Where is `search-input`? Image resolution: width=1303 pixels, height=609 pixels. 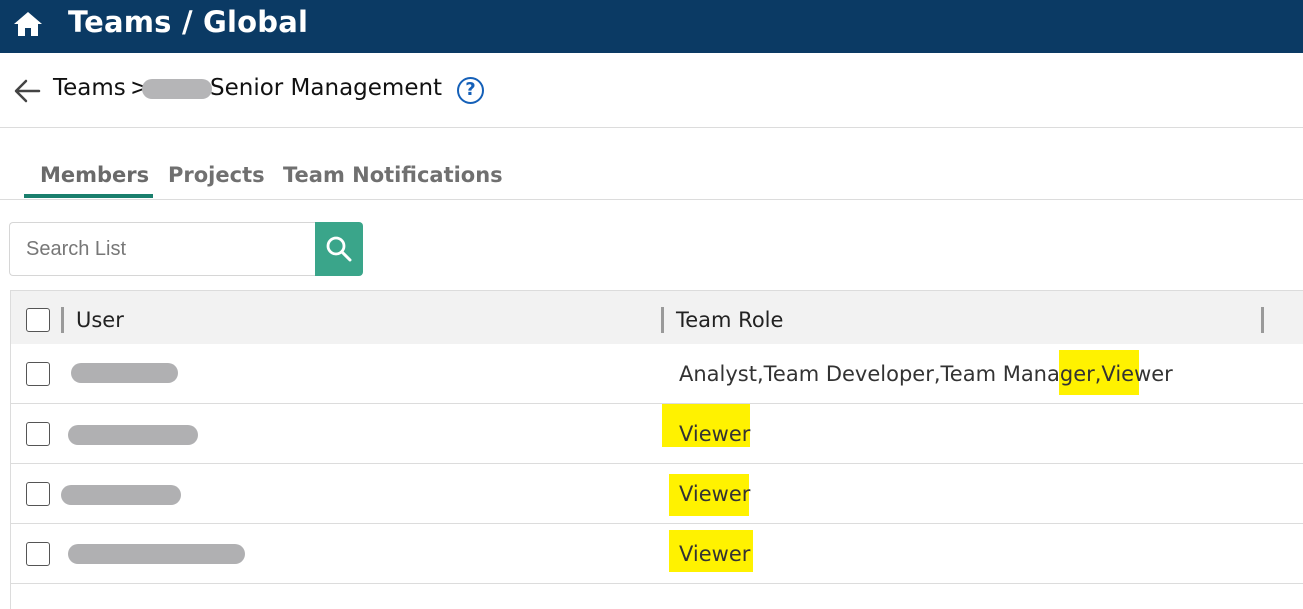
search-input is located at coordinates (162, 249).